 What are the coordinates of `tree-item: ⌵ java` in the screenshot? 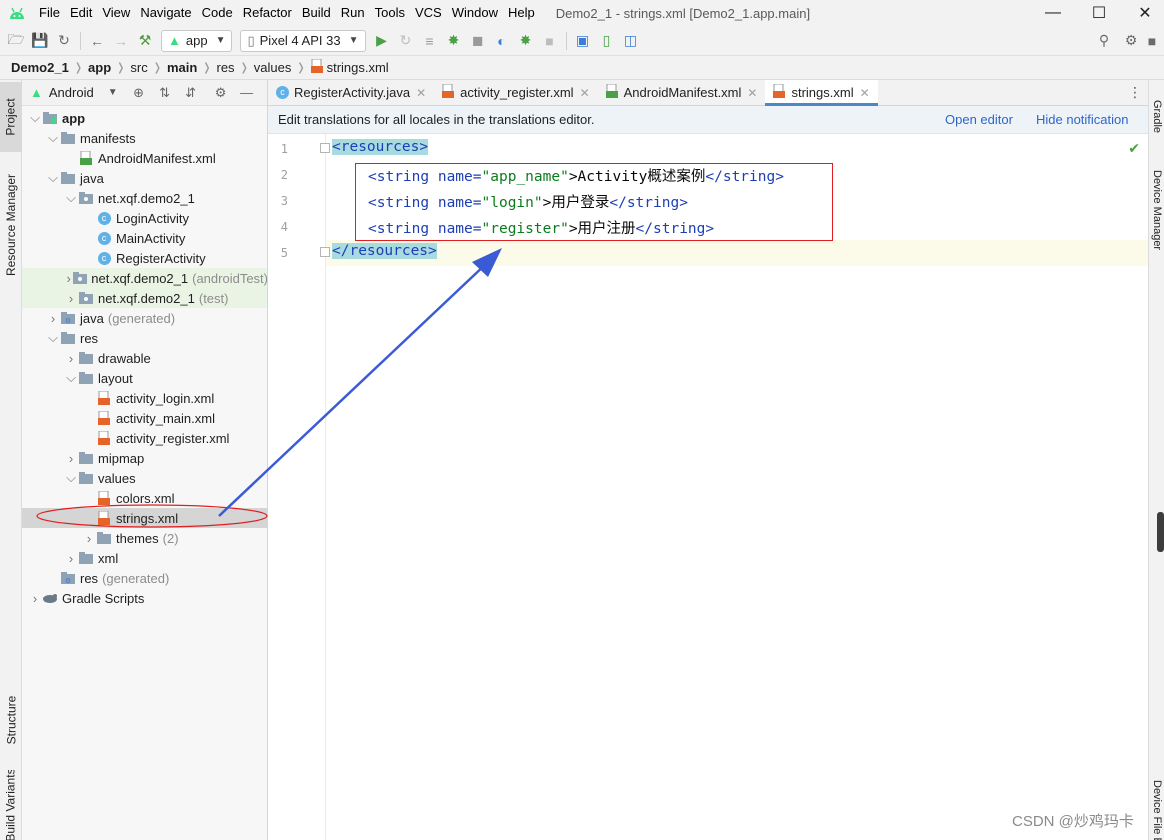 It's located at (144, 178).